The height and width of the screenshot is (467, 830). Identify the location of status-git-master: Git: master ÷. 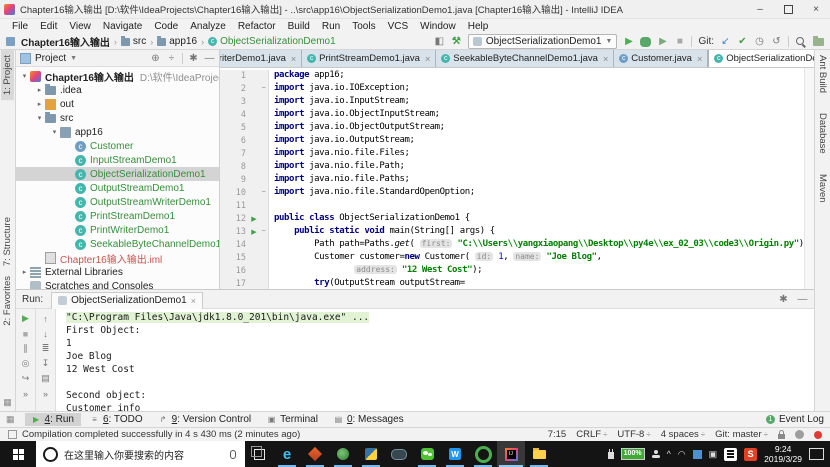
(741, 434).